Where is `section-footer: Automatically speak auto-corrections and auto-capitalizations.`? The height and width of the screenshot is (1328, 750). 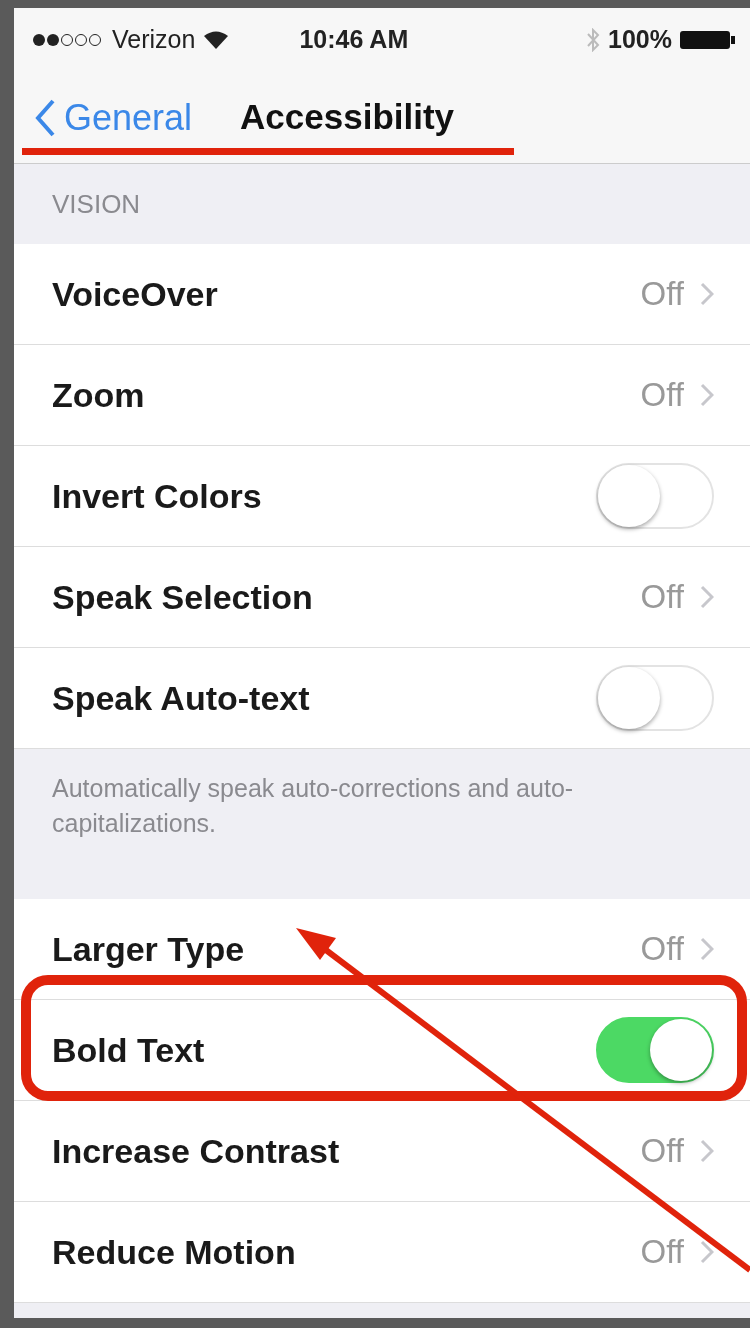
section-footer: Automatically speak auto-corrections and auto-capitalizations. is located at coordinates (342, 806).